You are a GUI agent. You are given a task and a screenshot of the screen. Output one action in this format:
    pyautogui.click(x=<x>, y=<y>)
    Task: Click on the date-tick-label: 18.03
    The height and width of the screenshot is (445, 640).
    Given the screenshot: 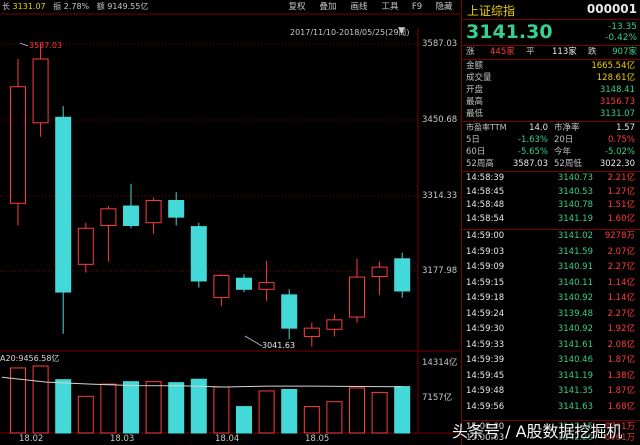 What is the action you would take?
    pyautogui.click(x=122, y=439)
    